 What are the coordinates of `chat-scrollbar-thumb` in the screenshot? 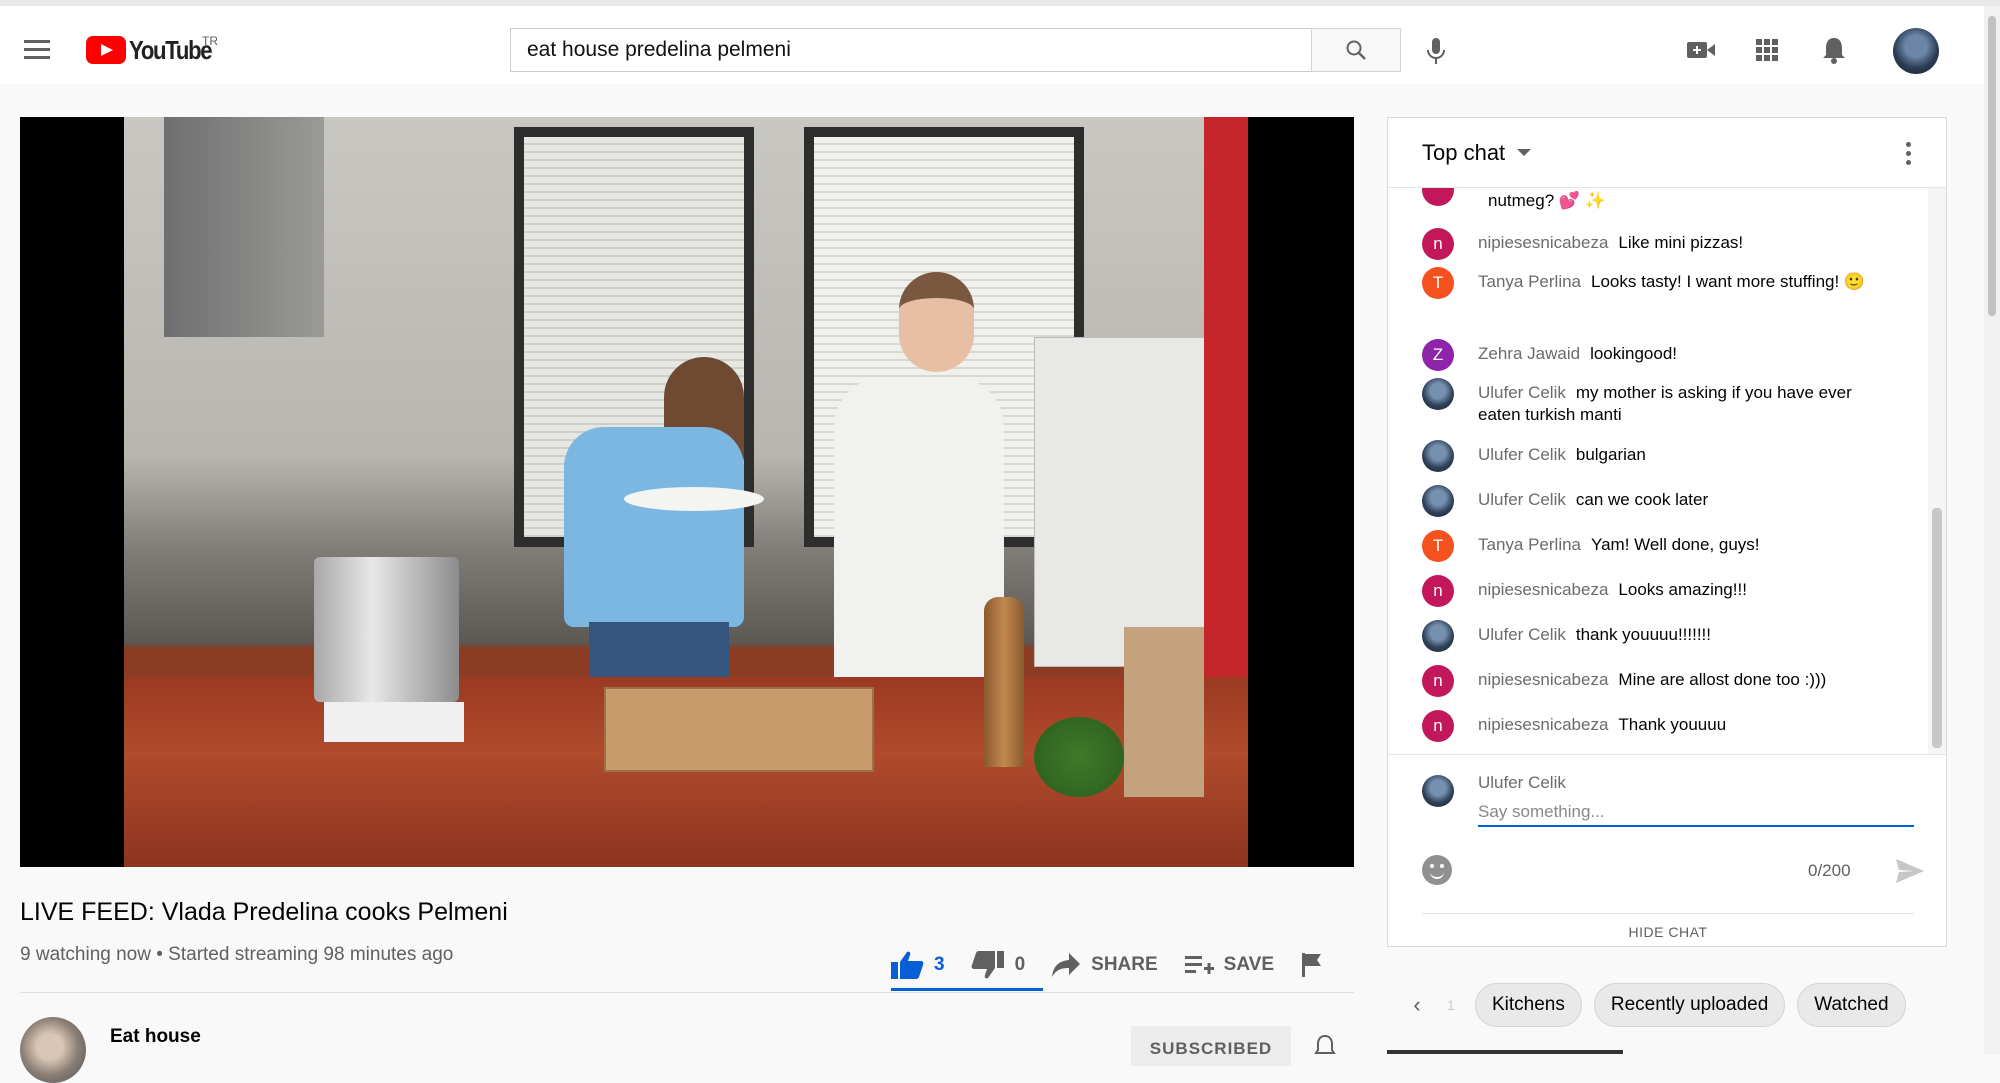 It's located at (1937, 628).